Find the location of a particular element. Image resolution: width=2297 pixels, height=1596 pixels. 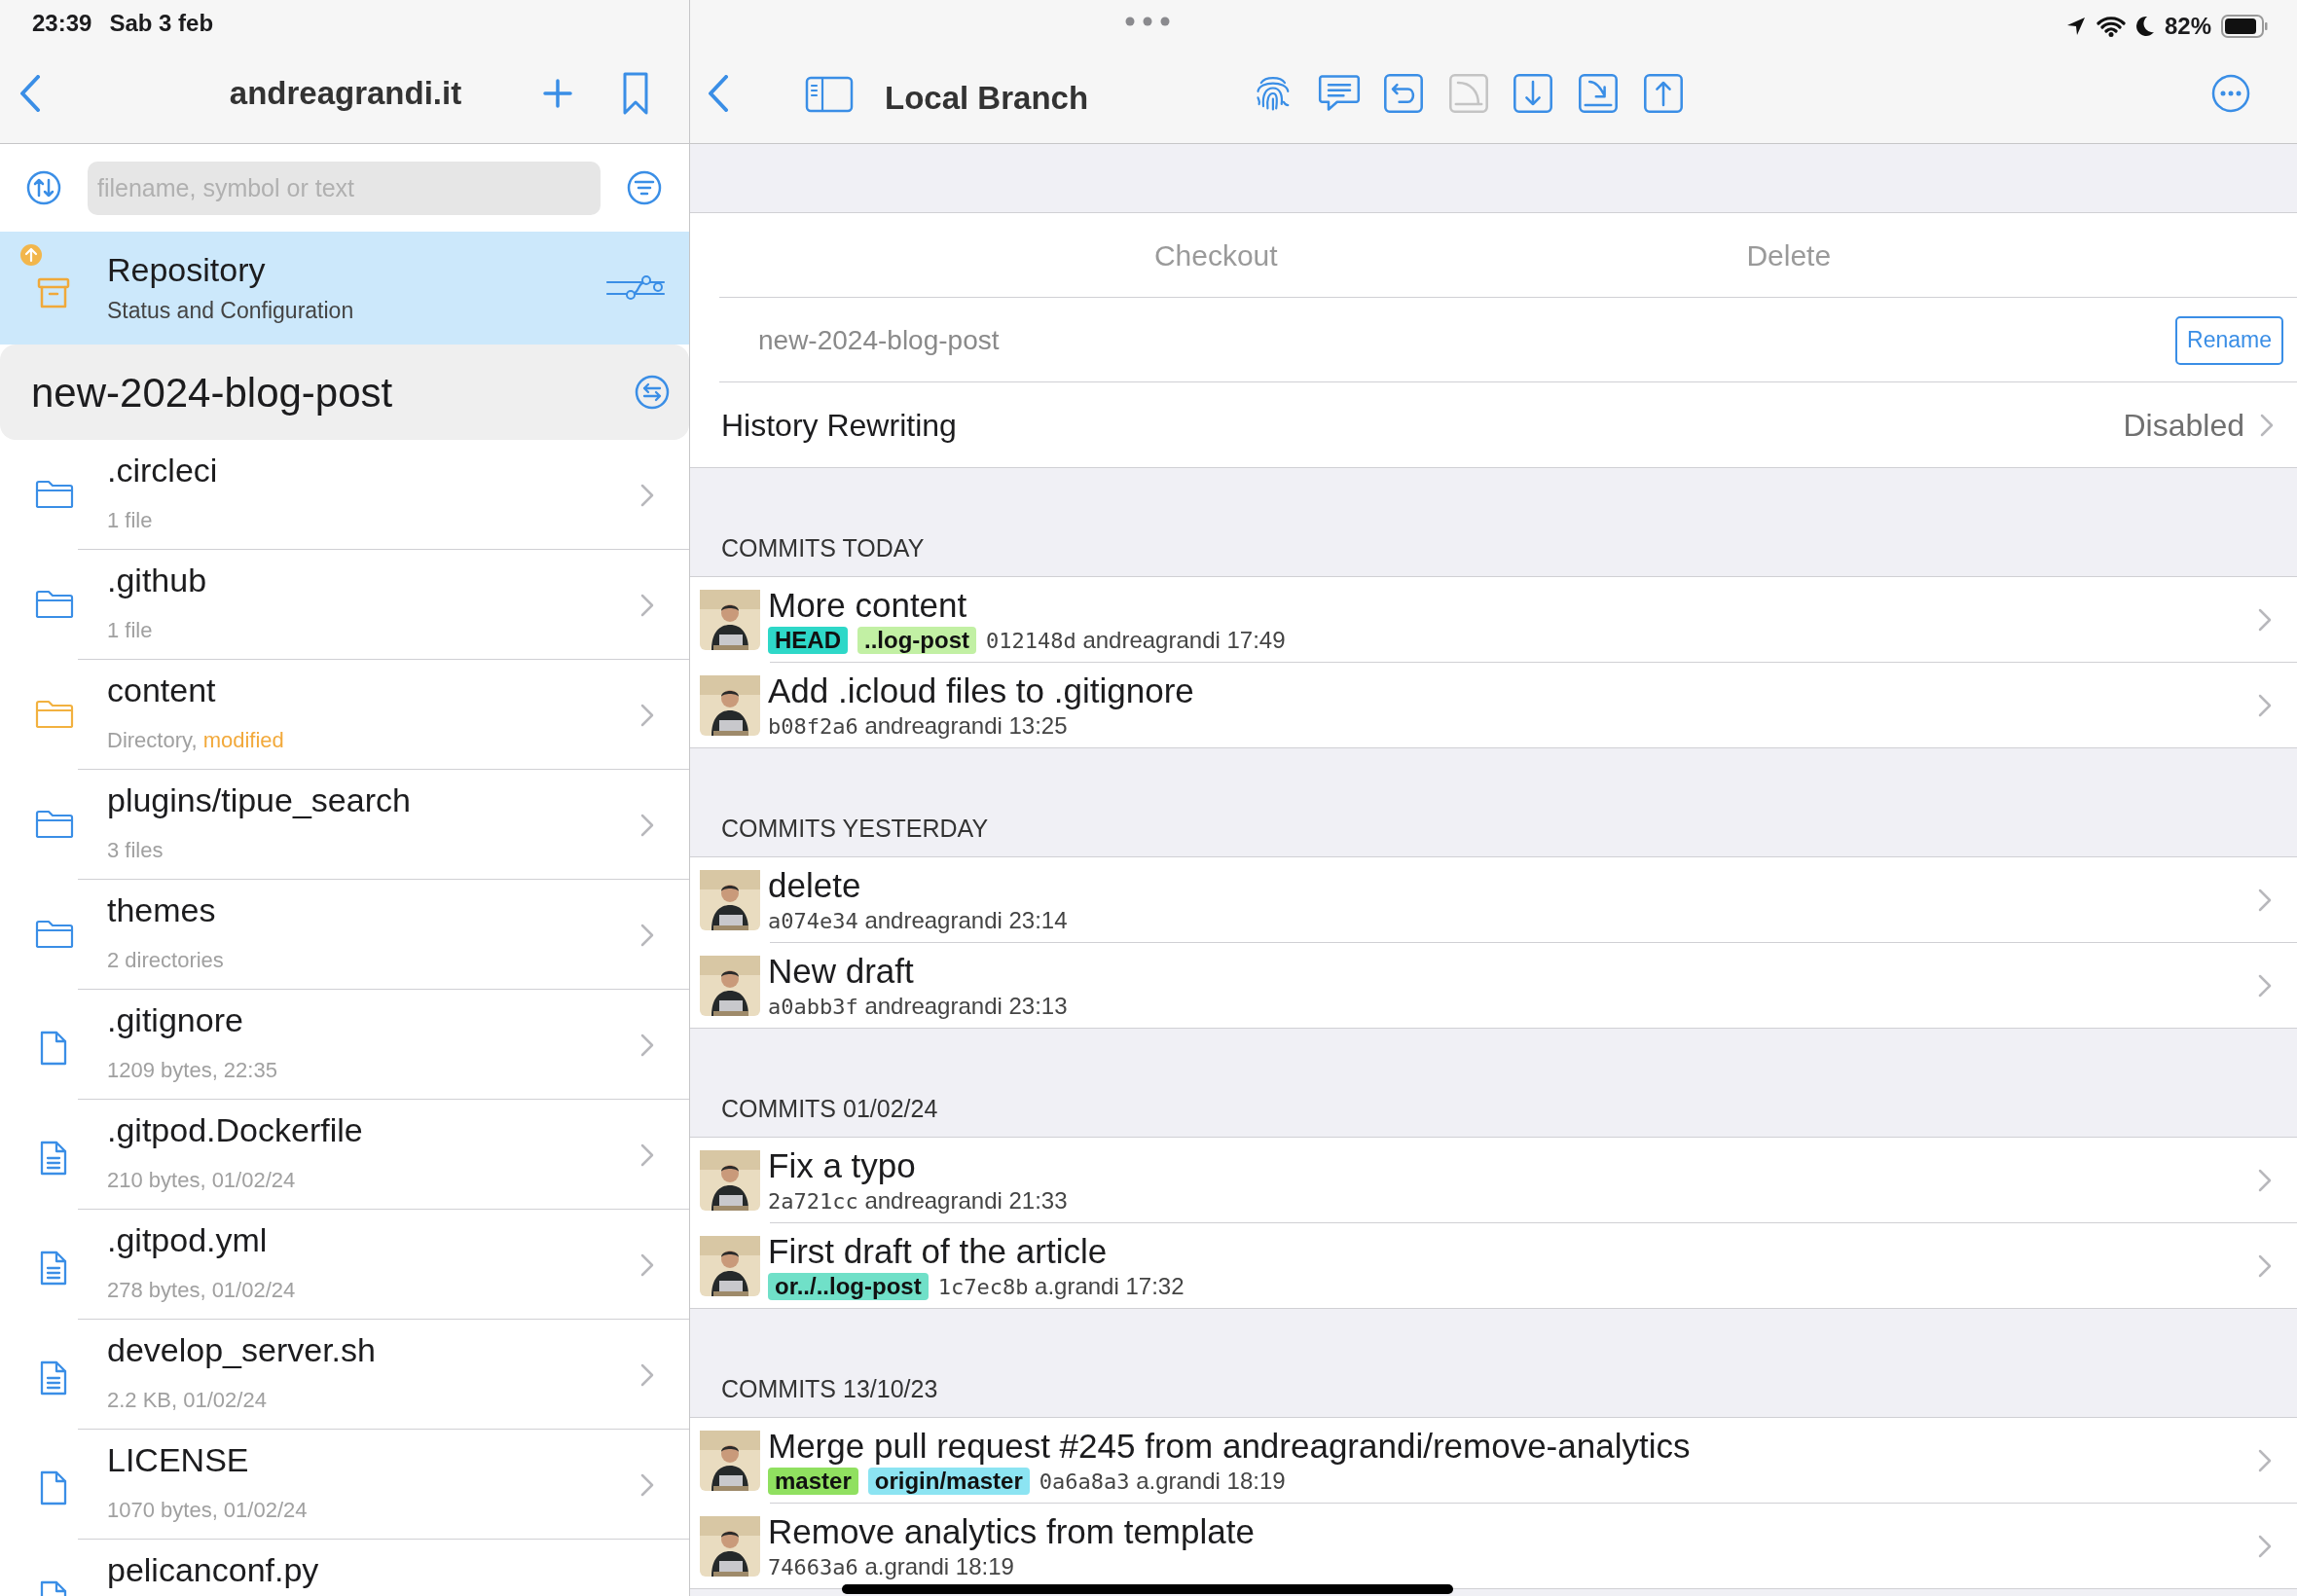

file-list-item: plugins/tipue_search 3 files is located at coordinates (344, 825).